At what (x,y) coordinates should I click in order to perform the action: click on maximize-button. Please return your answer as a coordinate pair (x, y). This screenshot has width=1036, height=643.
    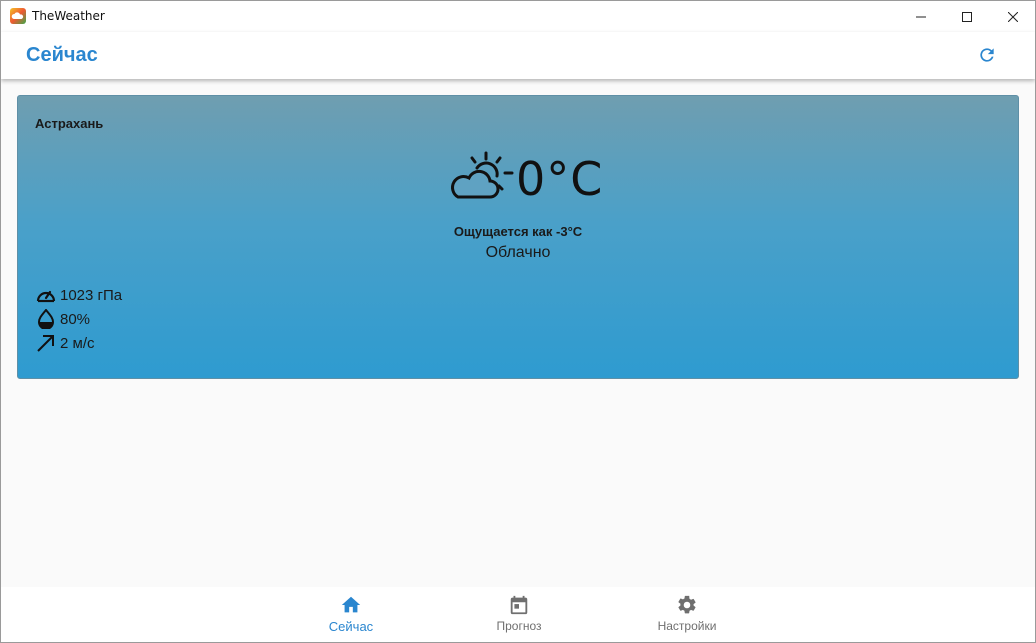
    Looking at the image, I should click on (967, 16).